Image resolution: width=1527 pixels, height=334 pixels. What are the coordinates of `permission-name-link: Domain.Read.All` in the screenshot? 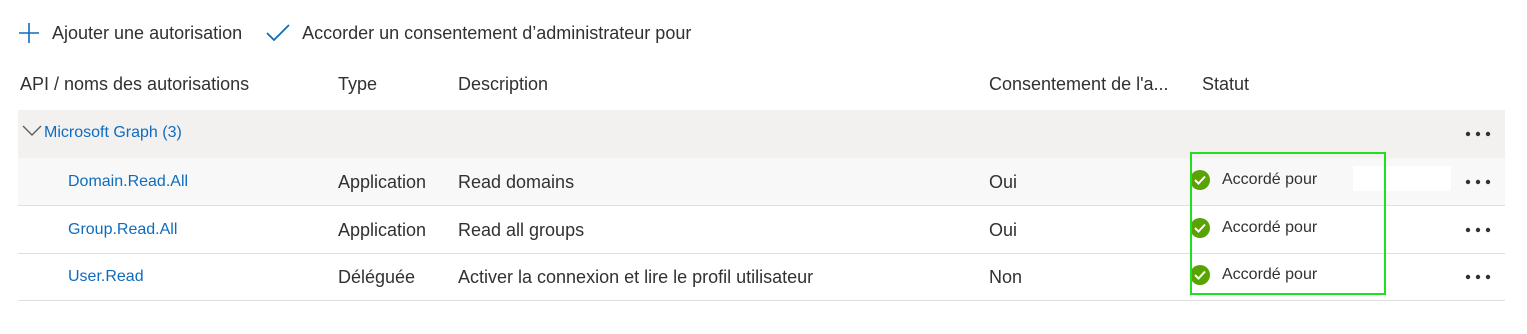 It's located at (128, 182).